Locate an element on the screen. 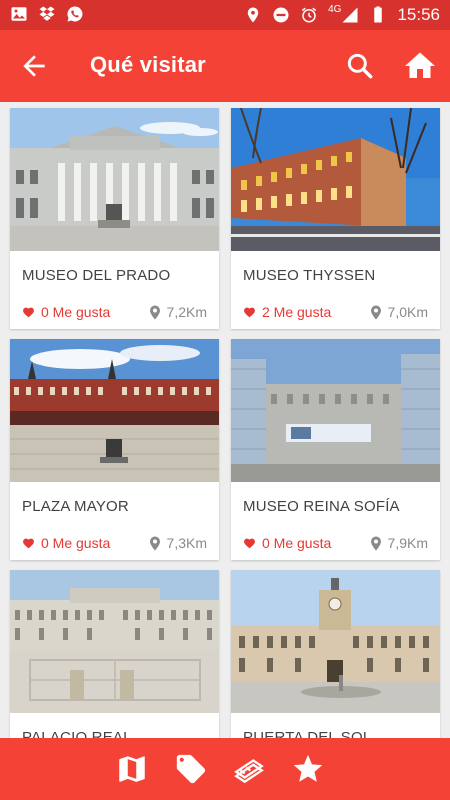 Image resolution: width=450 pixels, height=800 pixels. place-card: PUERTA DEL SOL is located at coordinates (335, 654).